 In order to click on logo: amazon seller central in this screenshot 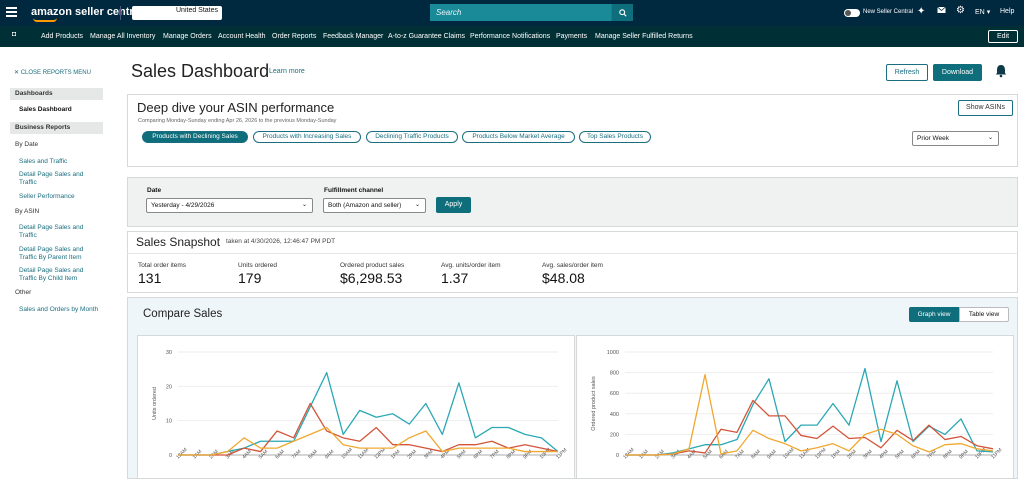, I will do `click(87, 12)`.